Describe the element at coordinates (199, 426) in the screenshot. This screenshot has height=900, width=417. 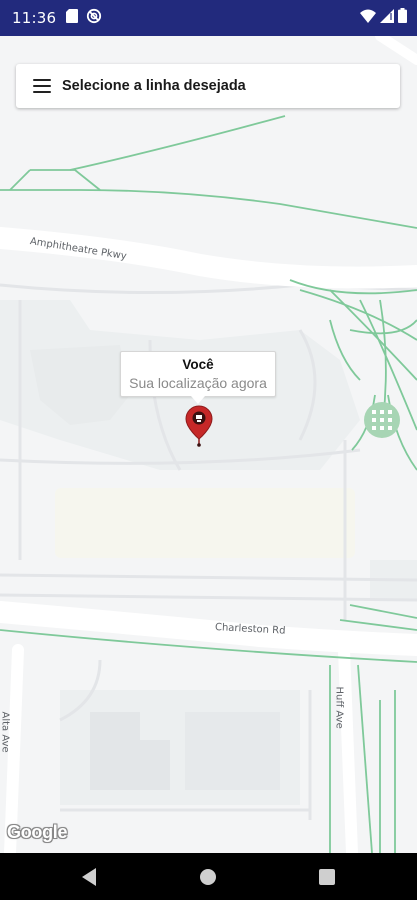
I see `map-pin-icon` at that location.